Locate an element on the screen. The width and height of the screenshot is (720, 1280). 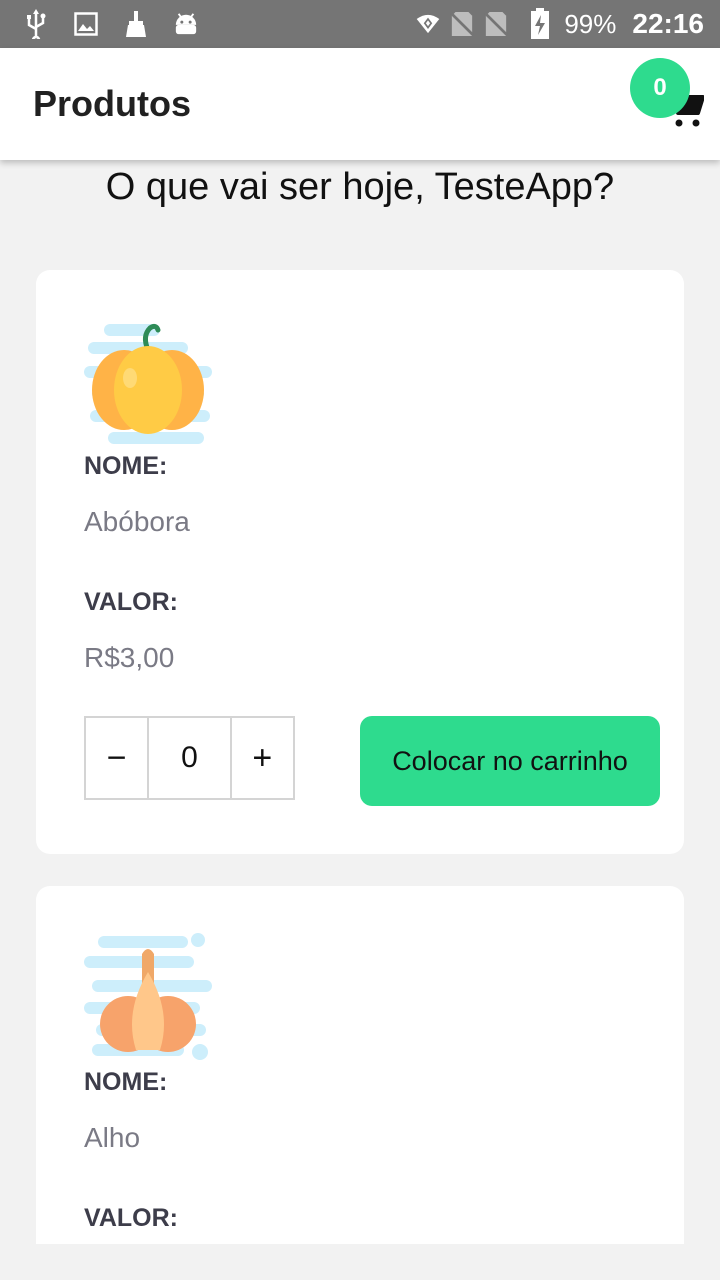
product-price: R$3,00 is located at coordinates (129, 657).